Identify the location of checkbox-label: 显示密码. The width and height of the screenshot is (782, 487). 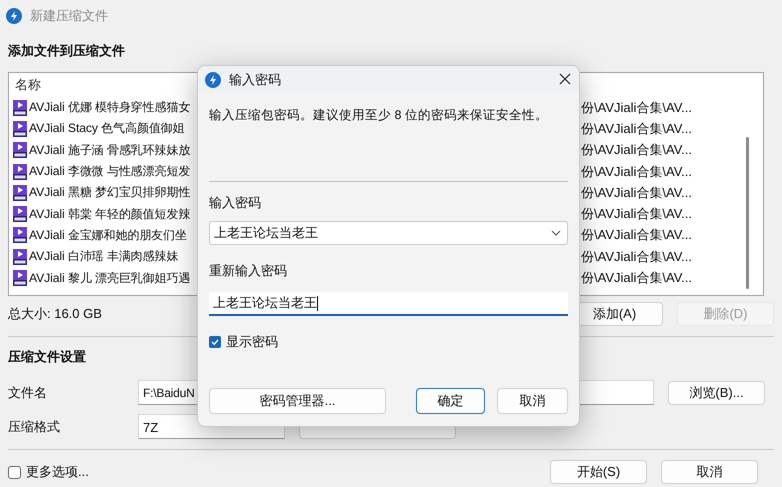
(252, 342).